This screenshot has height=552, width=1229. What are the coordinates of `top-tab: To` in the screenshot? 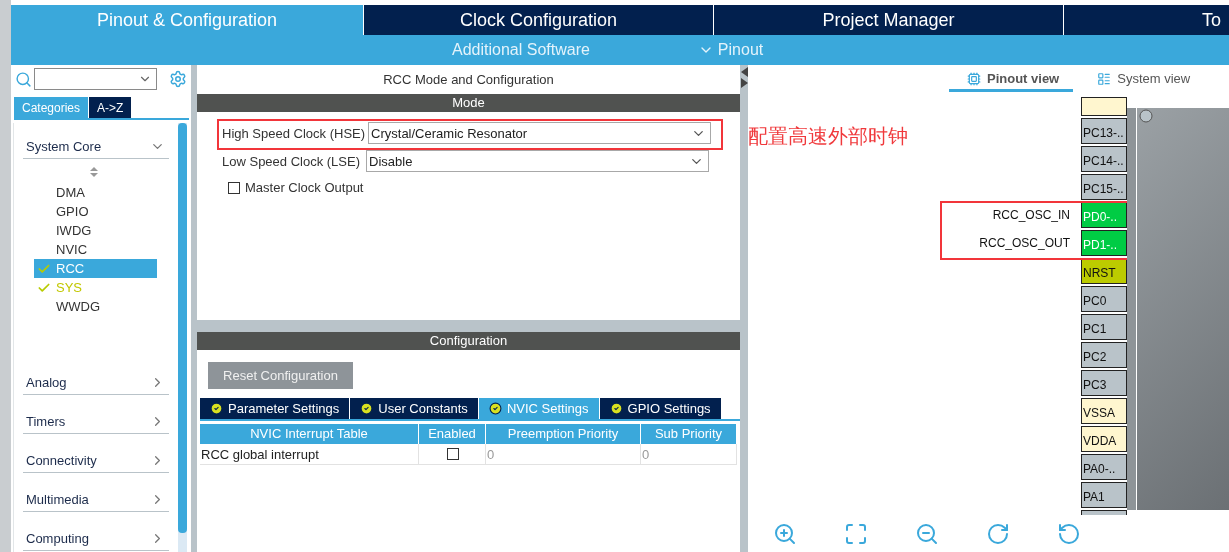 It's located at (1146, 20).